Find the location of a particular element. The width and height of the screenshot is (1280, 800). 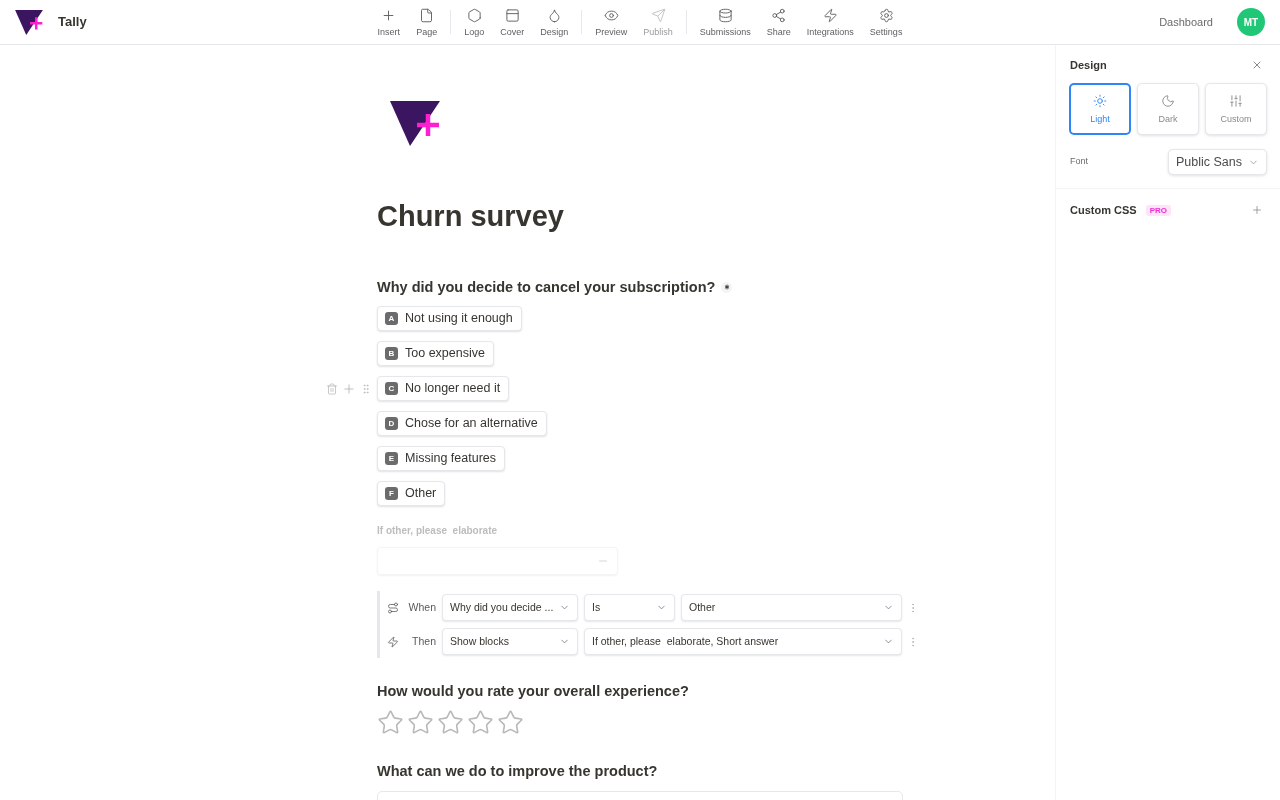

database-icon is located at coordinates (725, 15).